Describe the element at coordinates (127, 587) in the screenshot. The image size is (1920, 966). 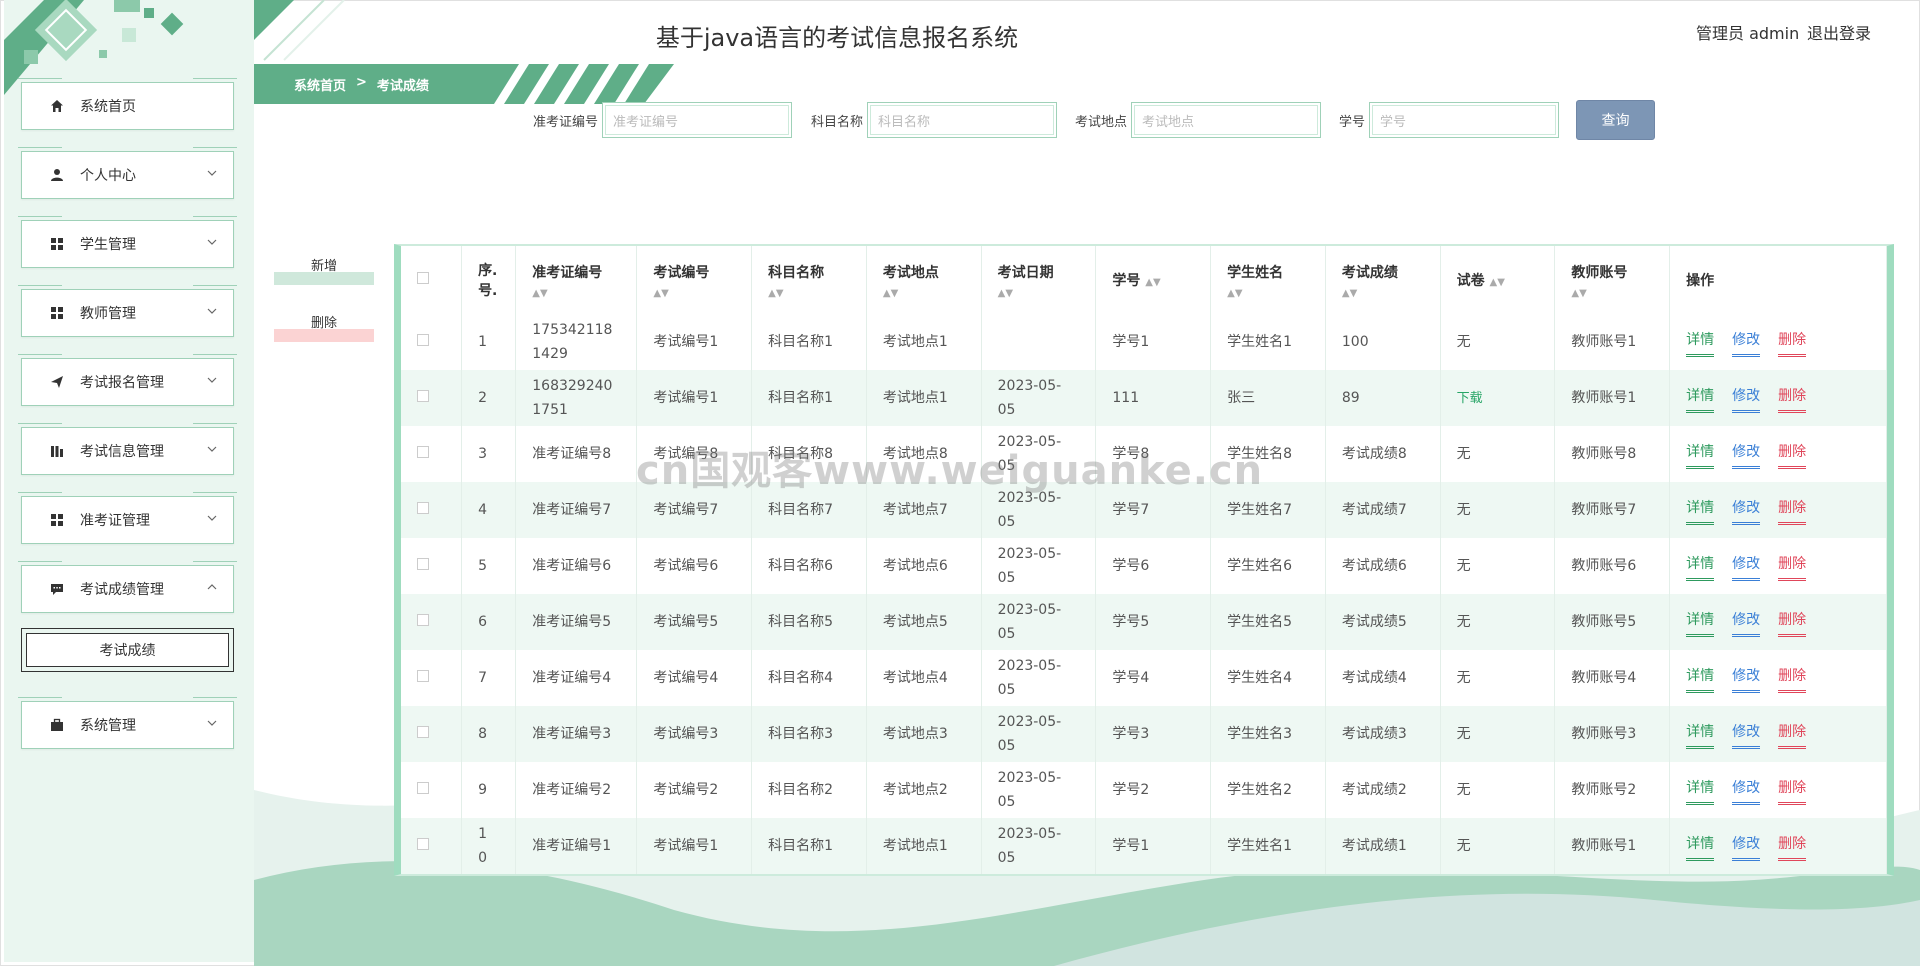
I see `sidebar-item-exam-scores: 考试成绩管理` at that location.